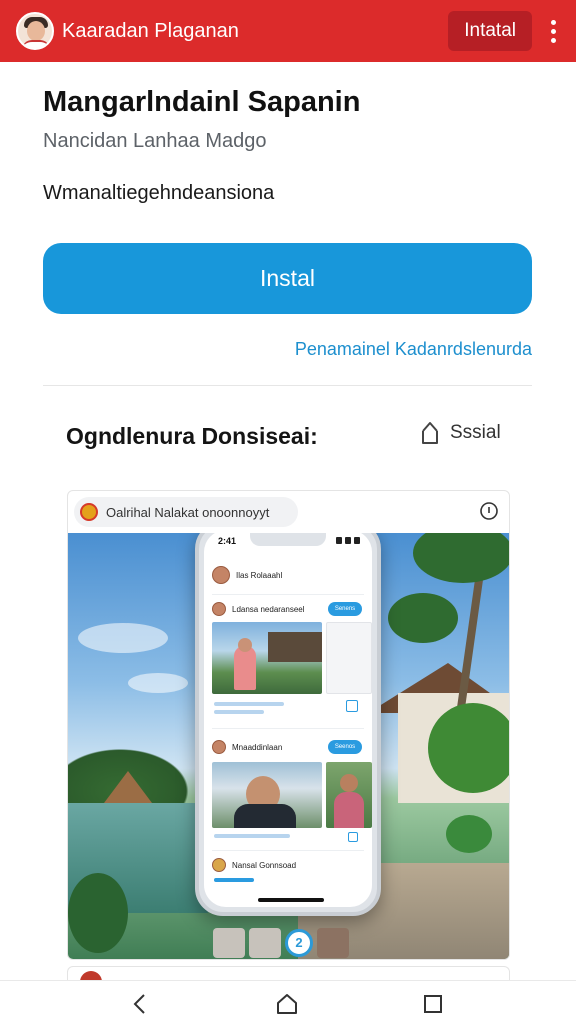  Describe the element at coordinates (192, 436) in the screenshot. I see `section-title: Ogndlenura Donsiseai:` at that location.